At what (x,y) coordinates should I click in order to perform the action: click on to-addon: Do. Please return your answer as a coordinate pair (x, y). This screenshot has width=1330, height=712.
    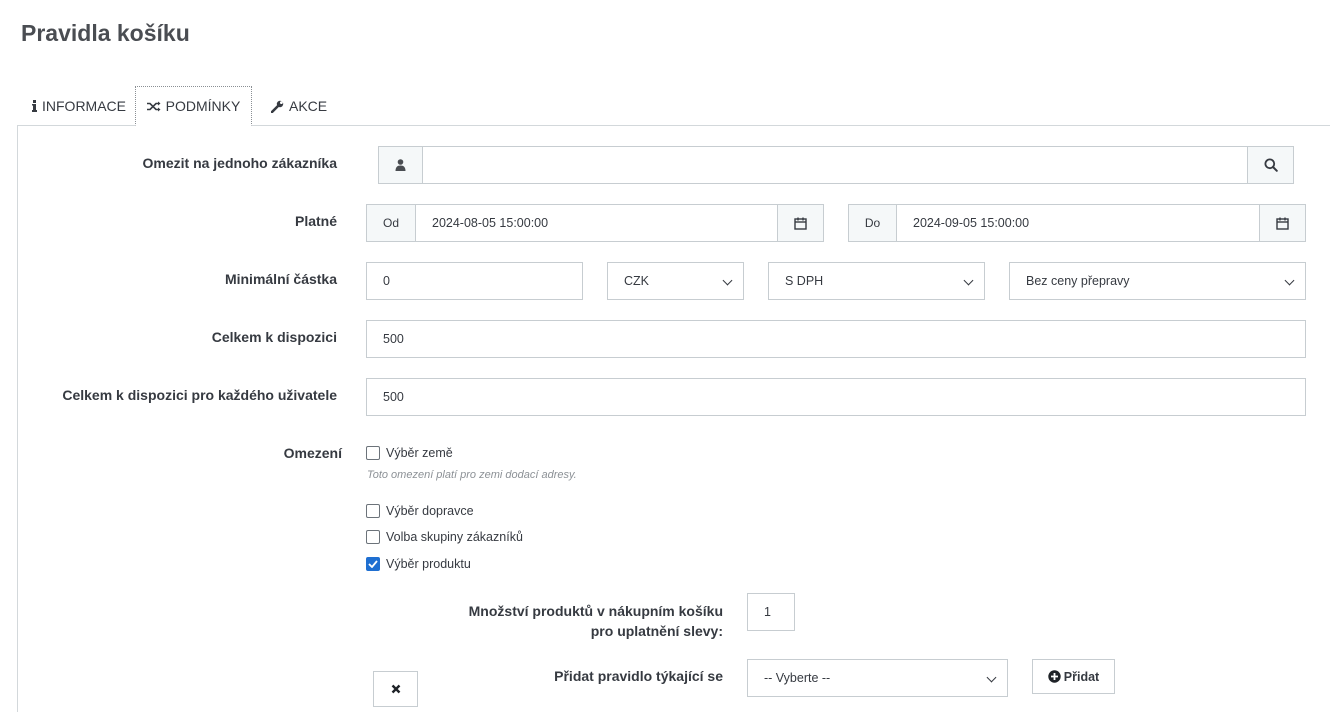
    Looking at the image, I should click on (872, 223).